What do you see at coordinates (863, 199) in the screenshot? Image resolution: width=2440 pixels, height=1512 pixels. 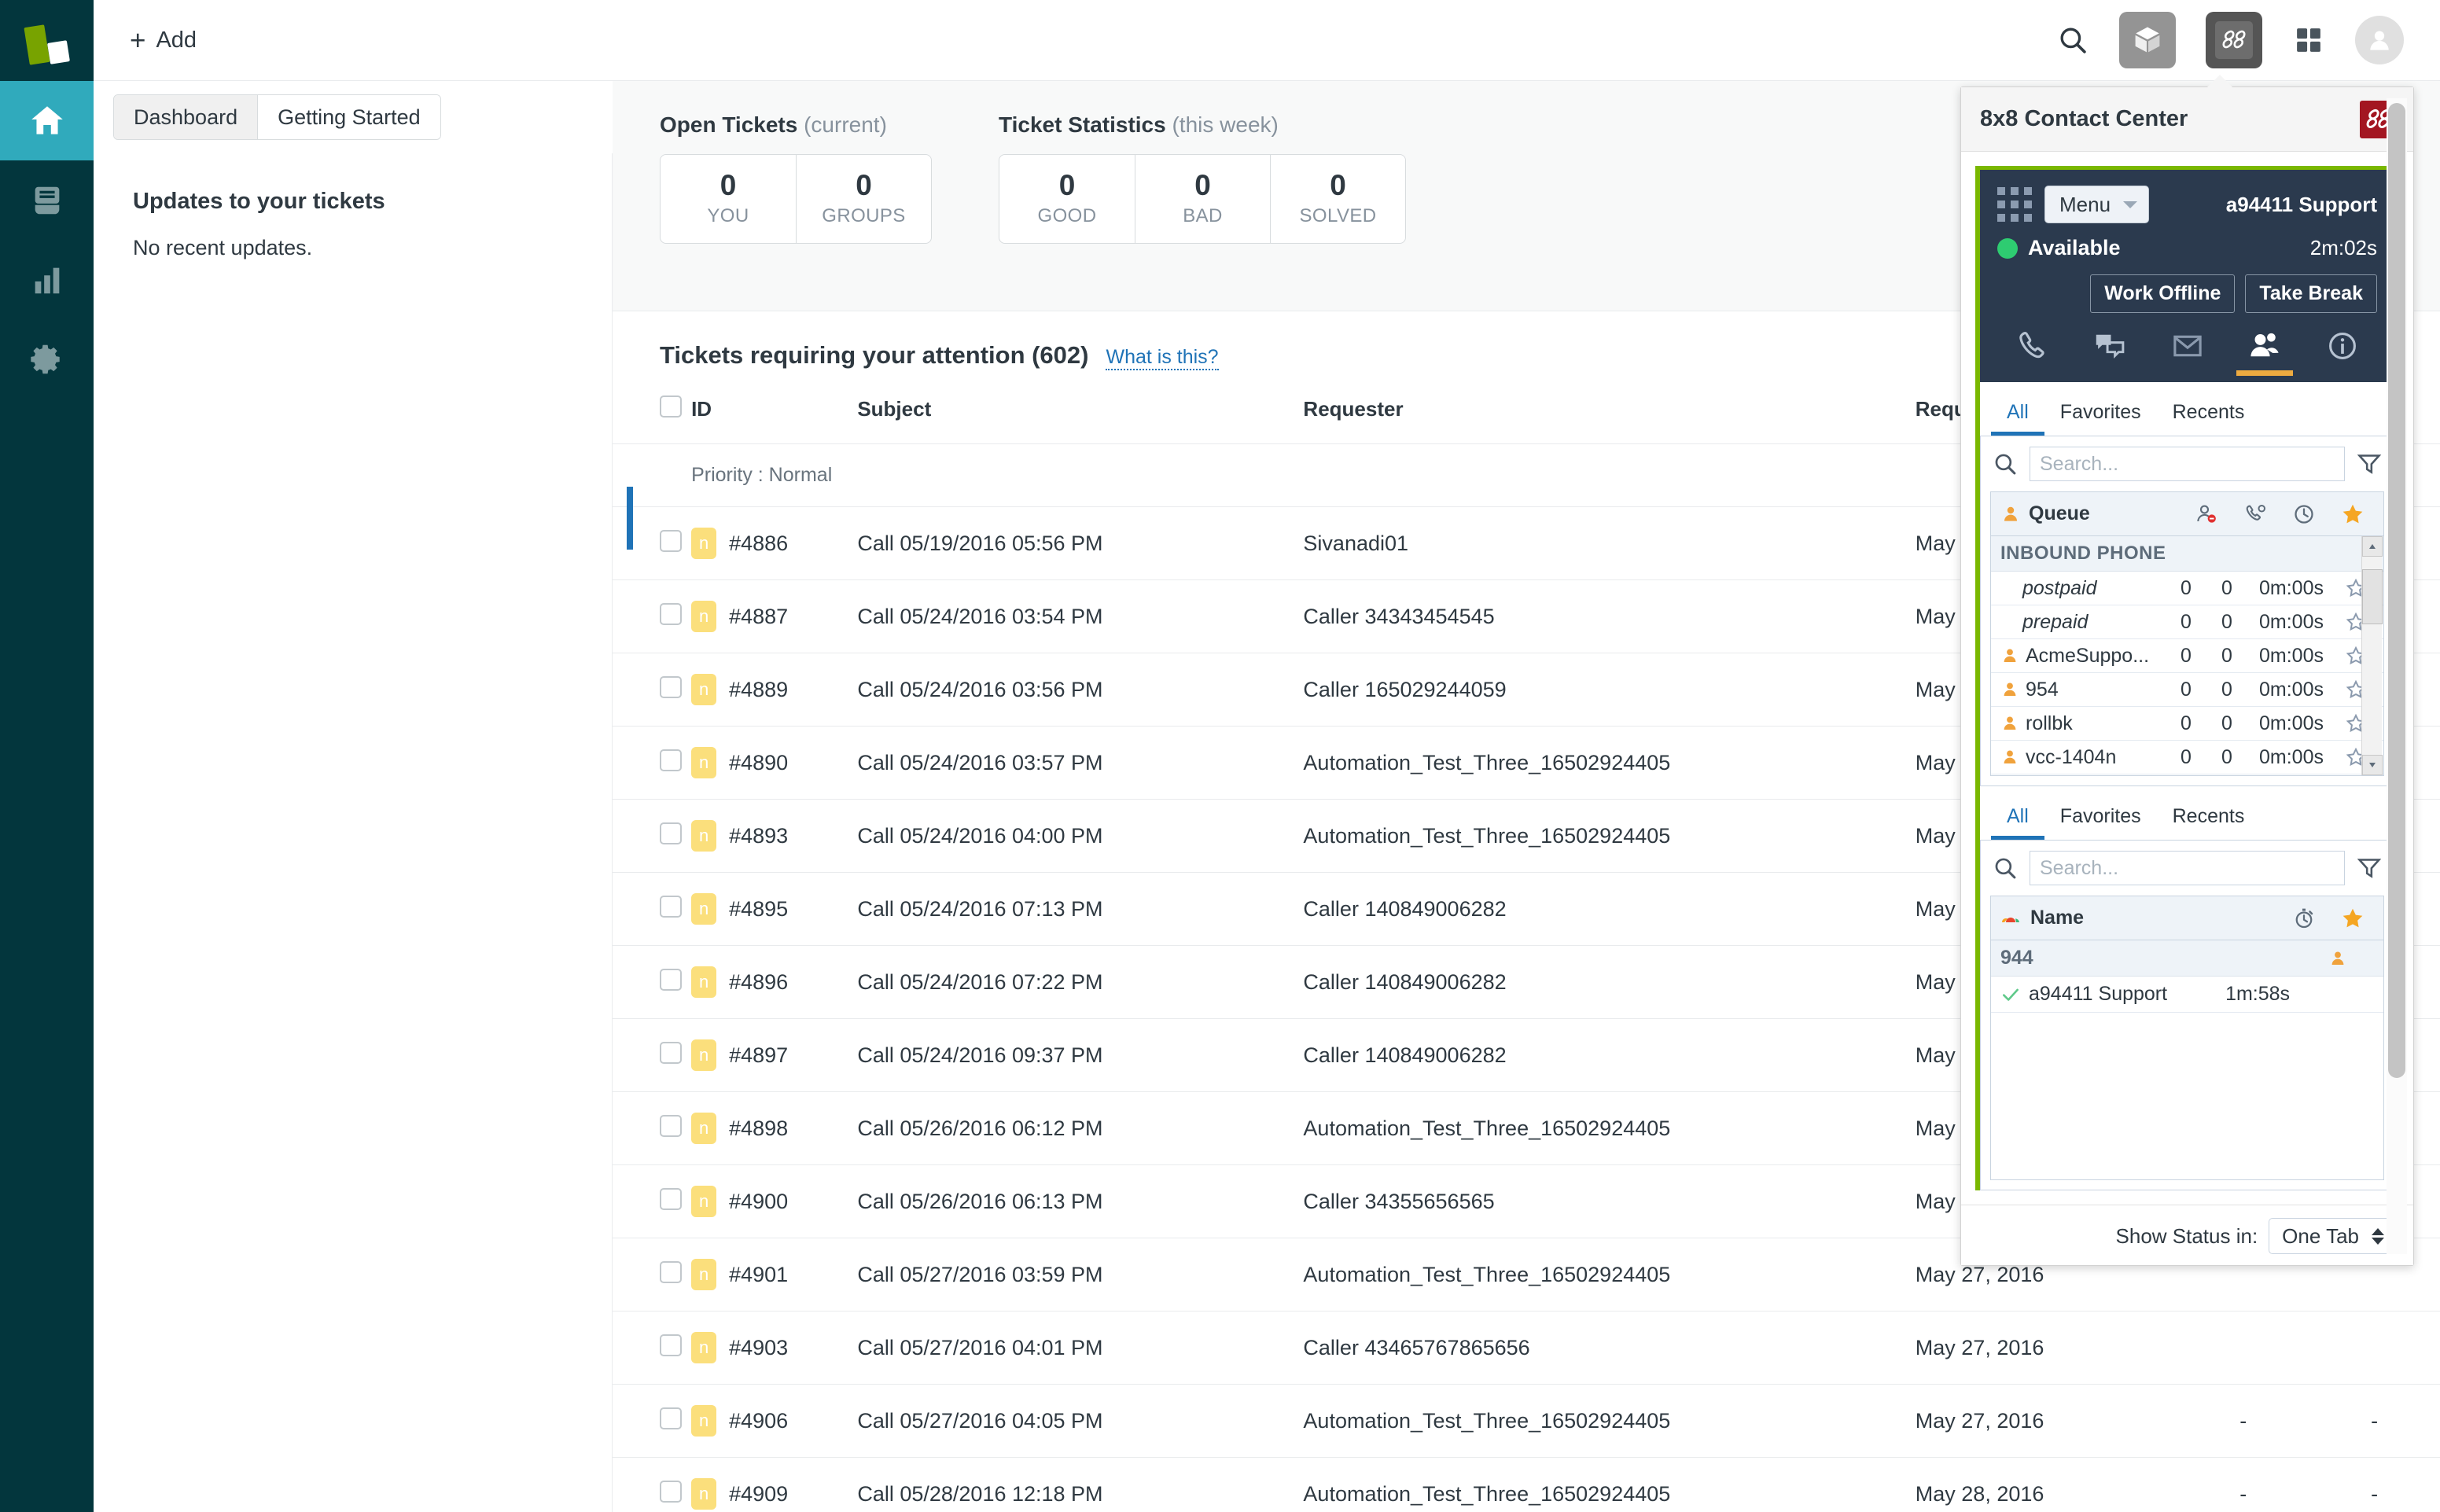 I see `stat-card-groups: 0 GROUPS` at bounding box center [863, 199].